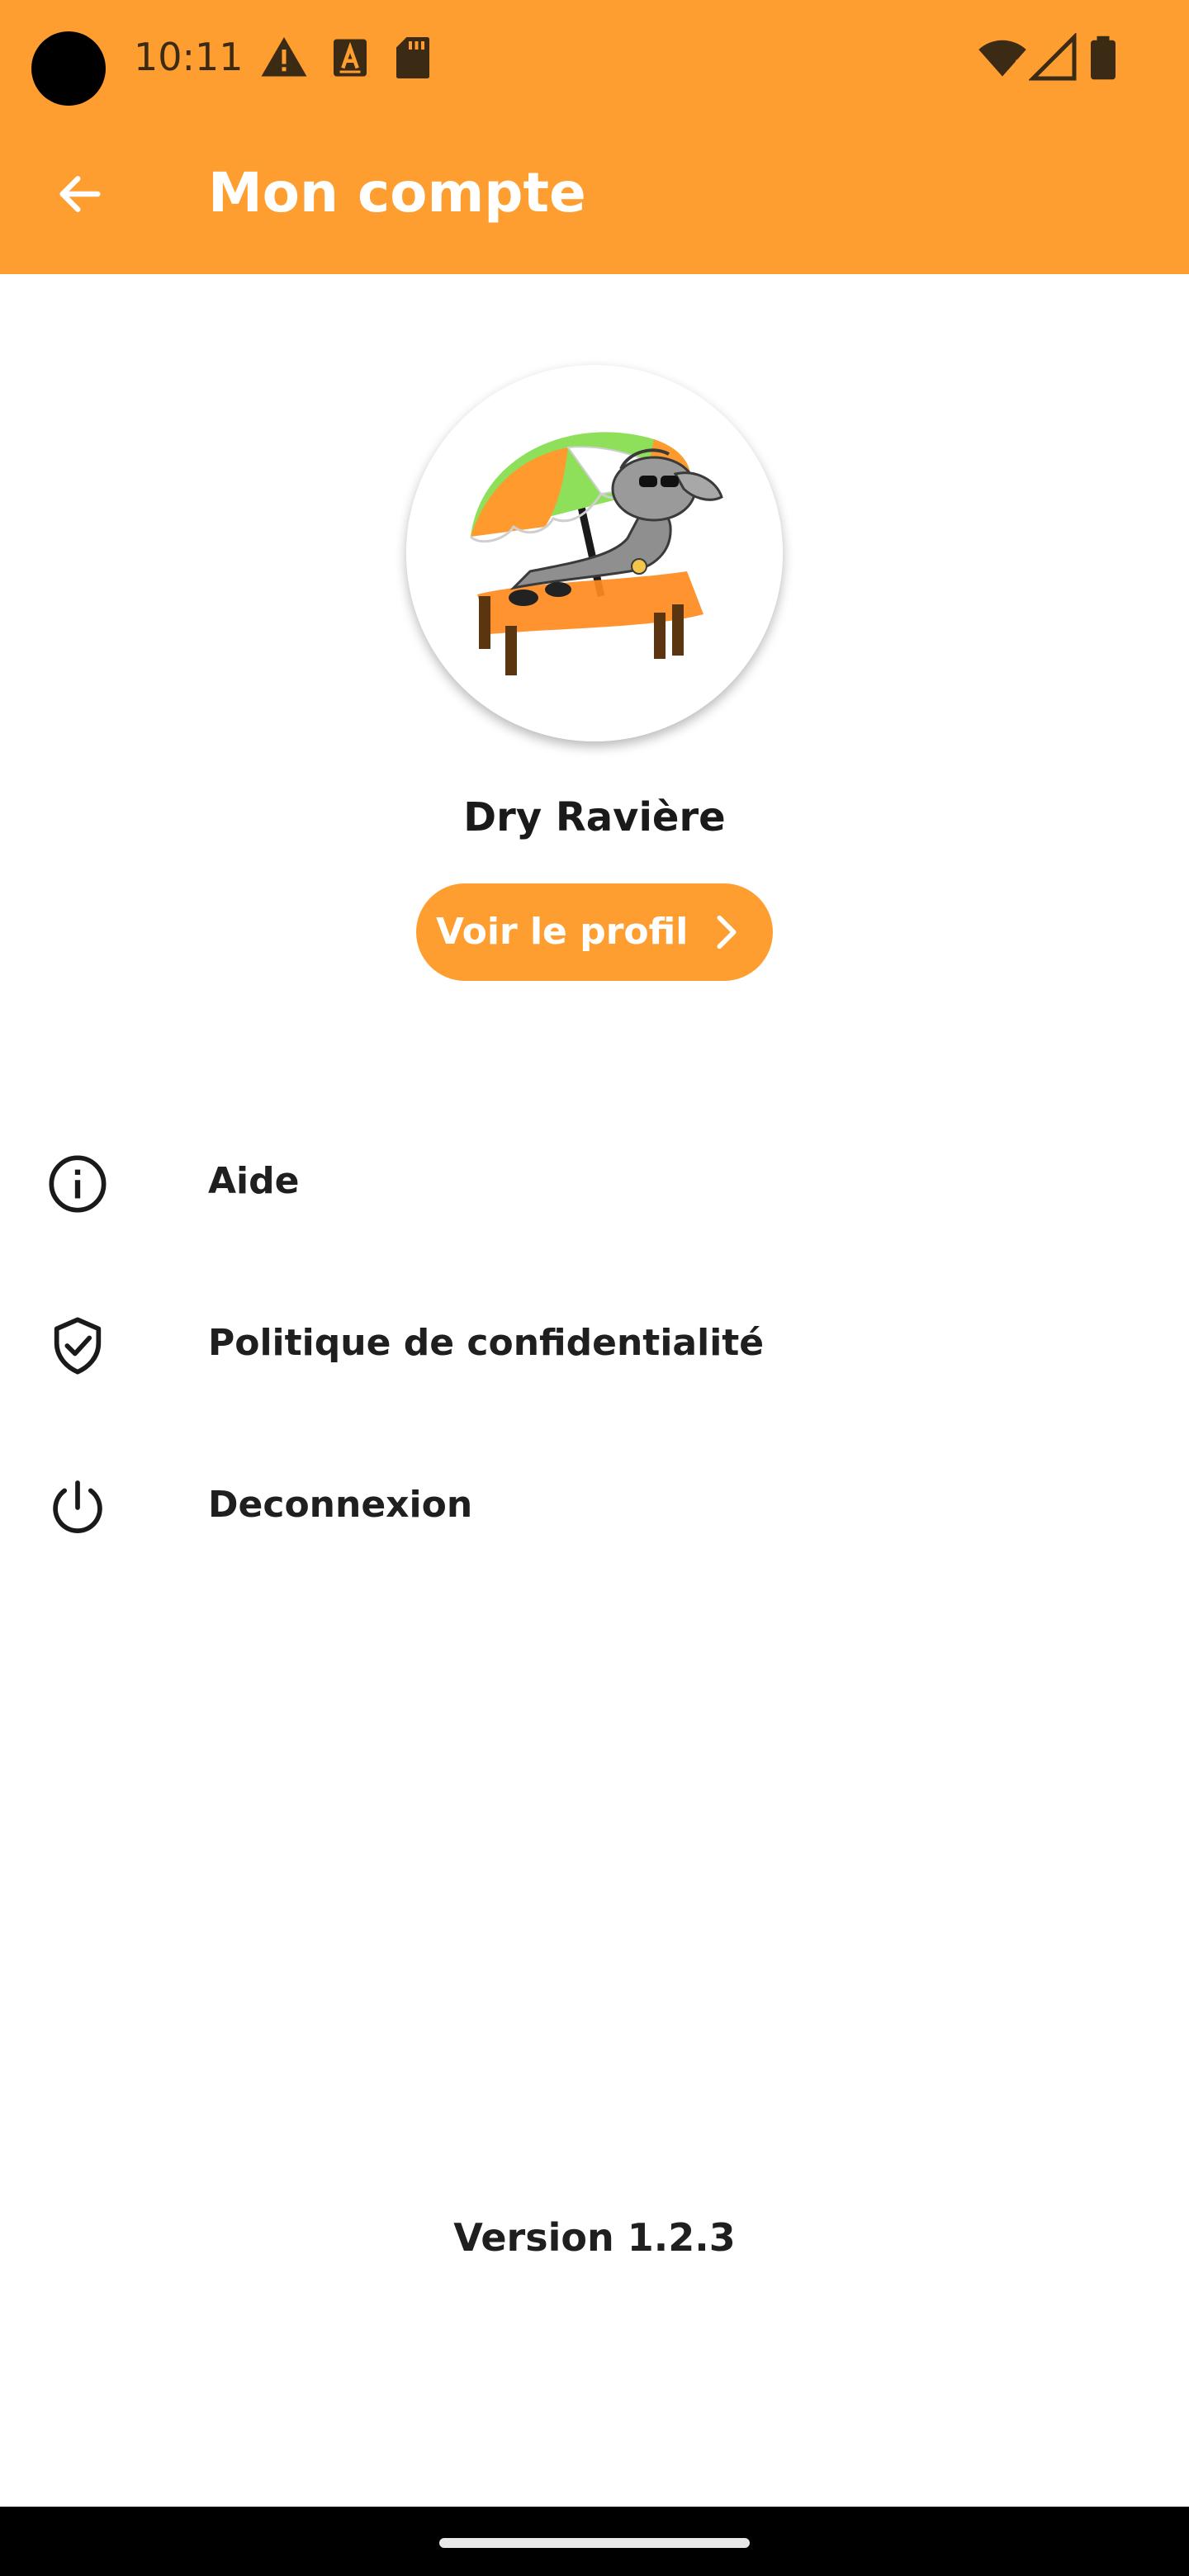 This screenshot has width=1189, height=2576. Describe the element at coordinates (78, 1346) in the screenshot. I see `shield-check-icon` at that location.